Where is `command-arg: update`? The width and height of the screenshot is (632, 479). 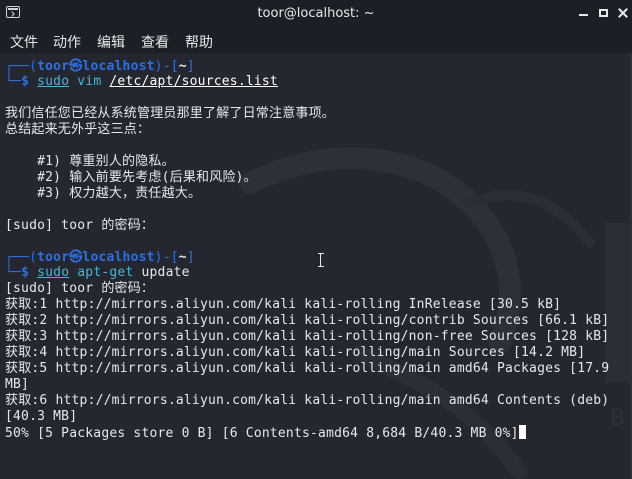
command-arg: update is located at coordinates (165, 272).